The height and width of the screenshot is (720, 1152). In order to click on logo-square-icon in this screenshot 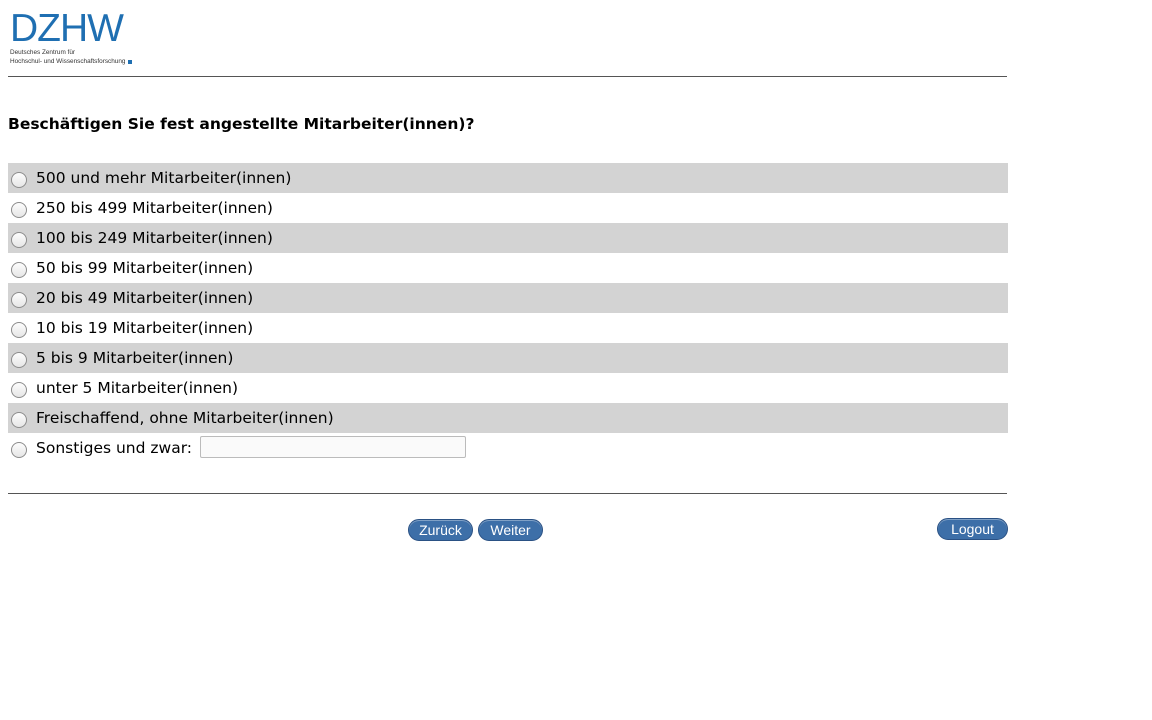, I will do `click(130, 62)`.